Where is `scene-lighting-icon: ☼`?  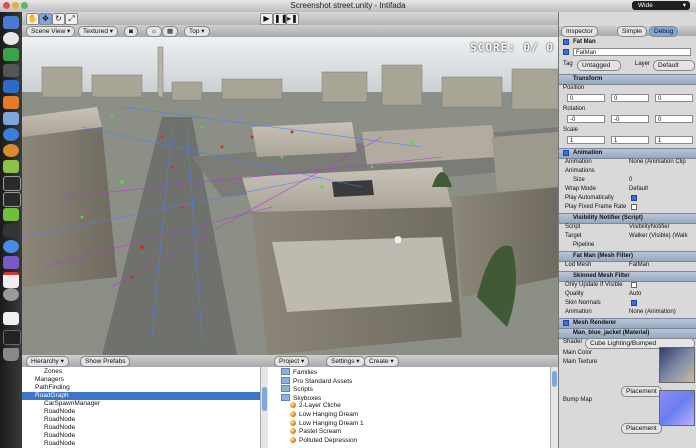 scene-lighting-icon: ☼ is located at coordinates (154, 31).